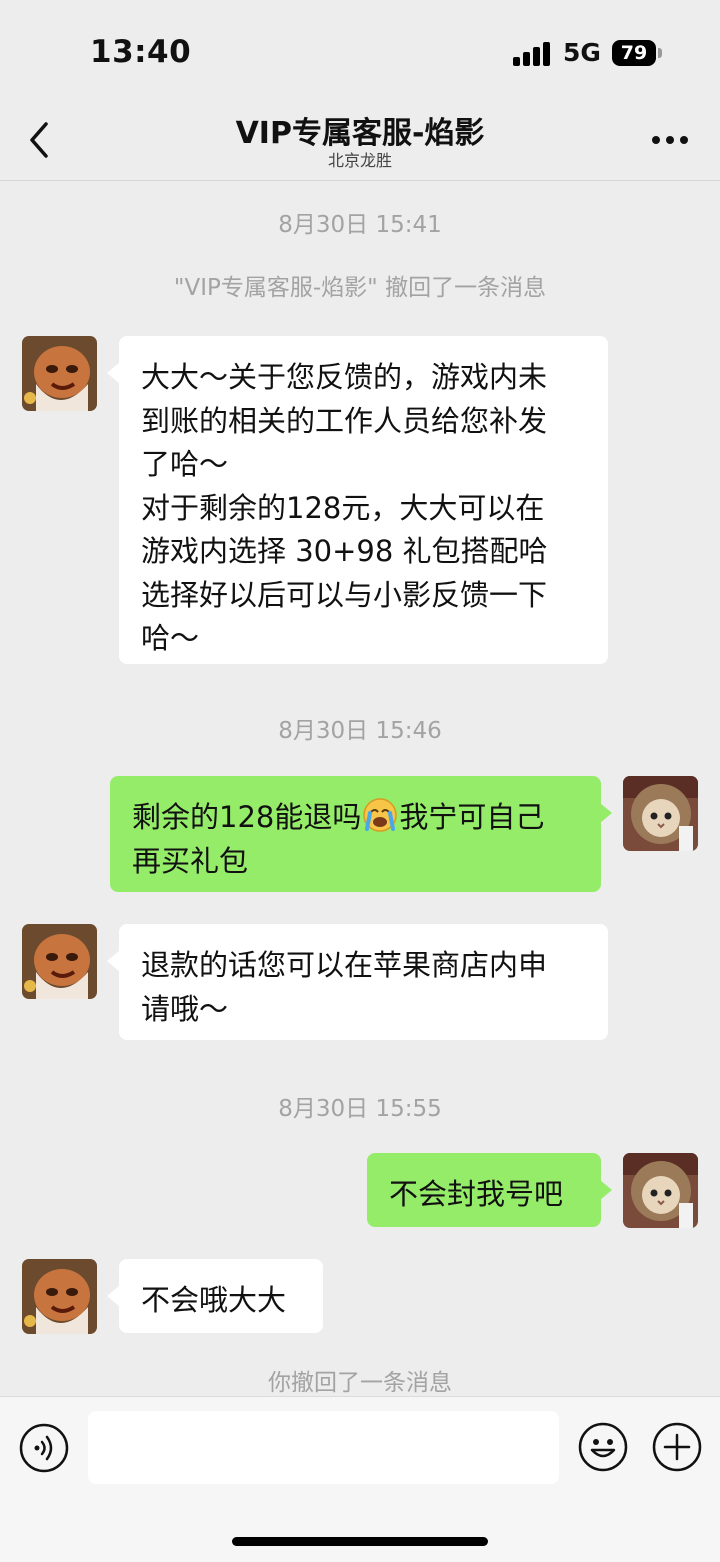 This screenshot has height=1562, width=720. What do you see at coordinates (360, 1109) in the screenshot?
I see `timestamp: 8月30日 15:55` at bounding box center [360, 1109].